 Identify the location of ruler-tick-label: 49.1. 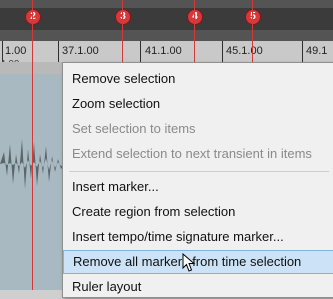
(317, 51).